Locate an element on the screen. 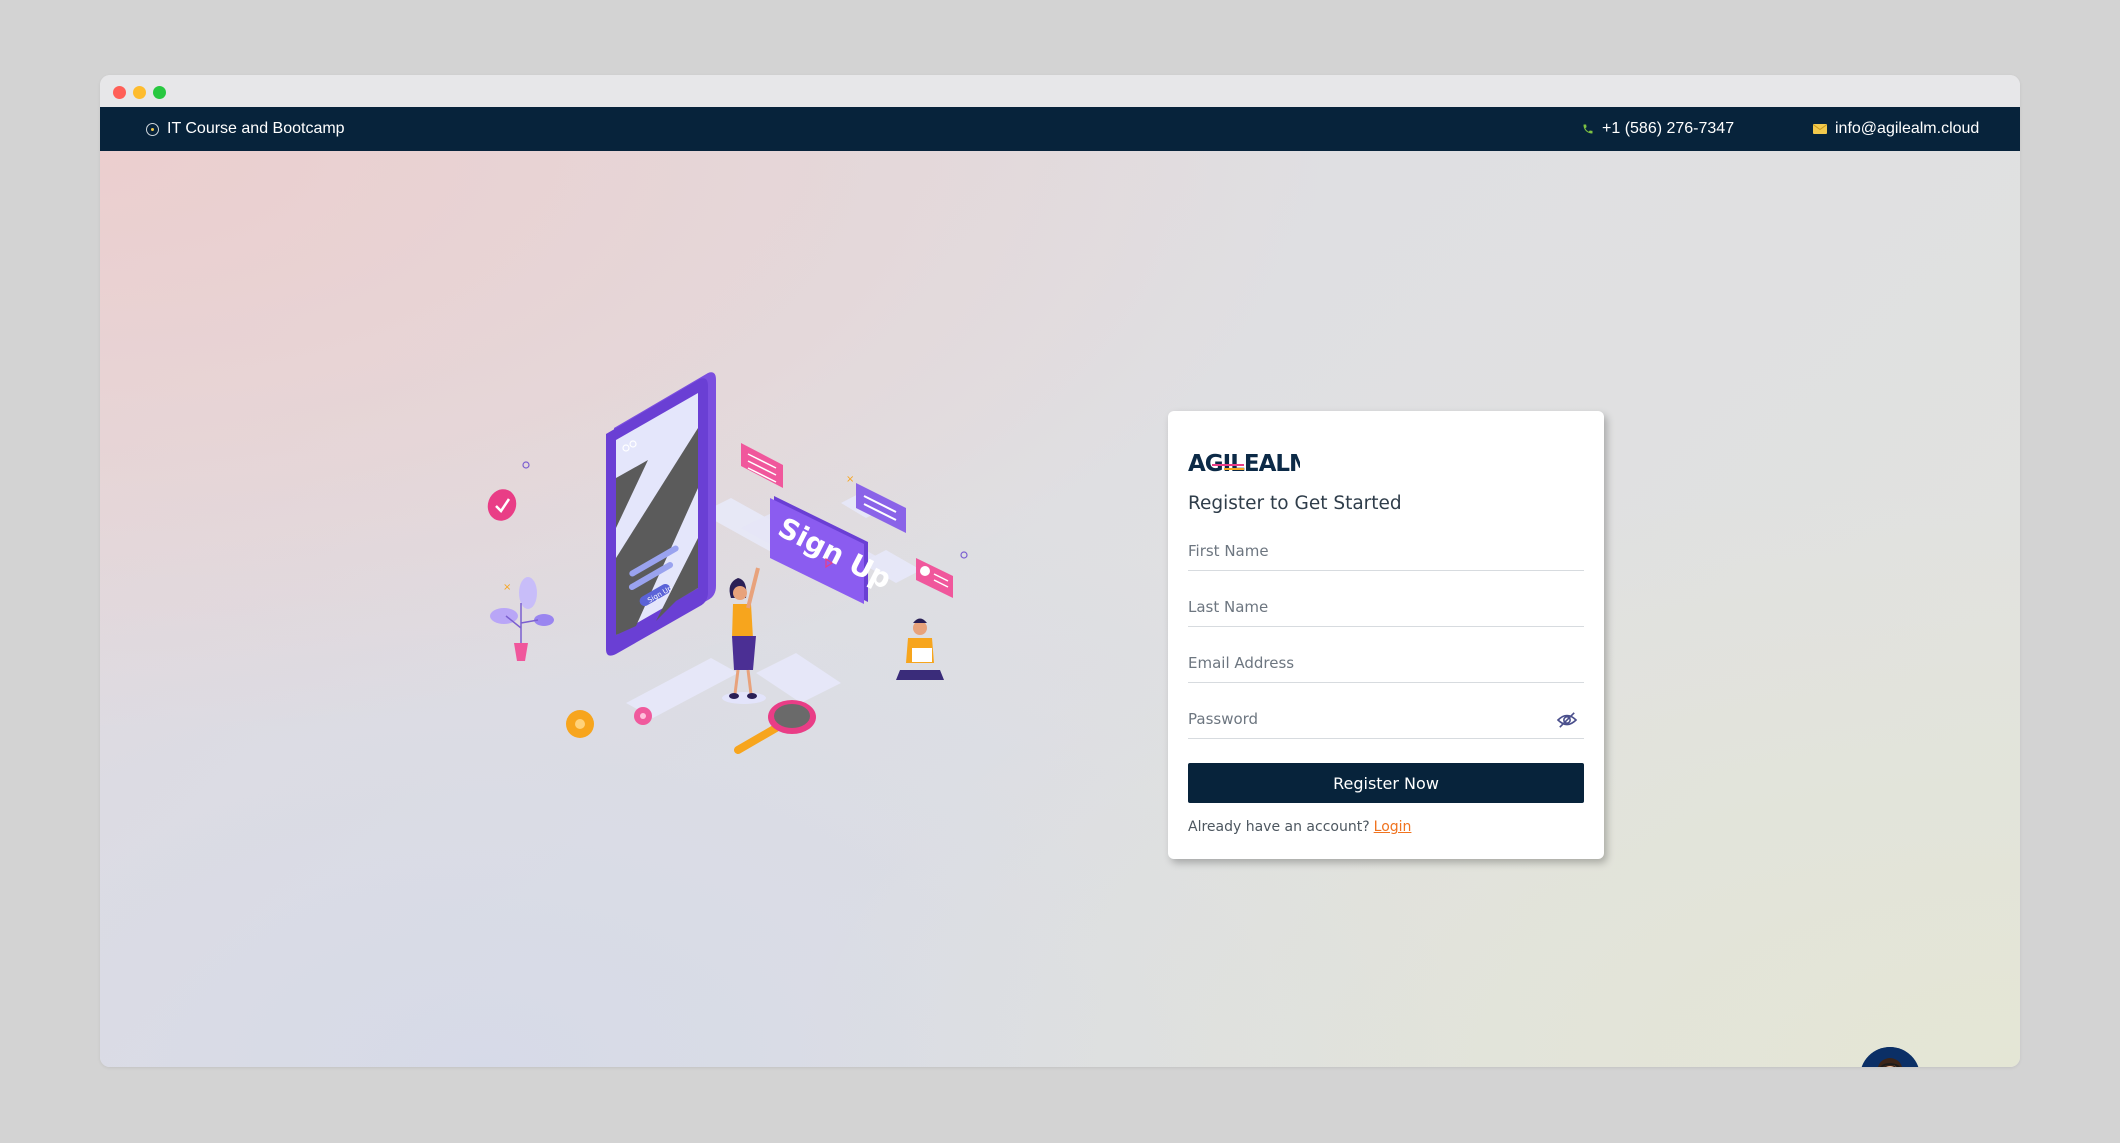 The height and width of the screenshot is (1143, 2120). support-chat-button is located at coordinates (1890, 1057).